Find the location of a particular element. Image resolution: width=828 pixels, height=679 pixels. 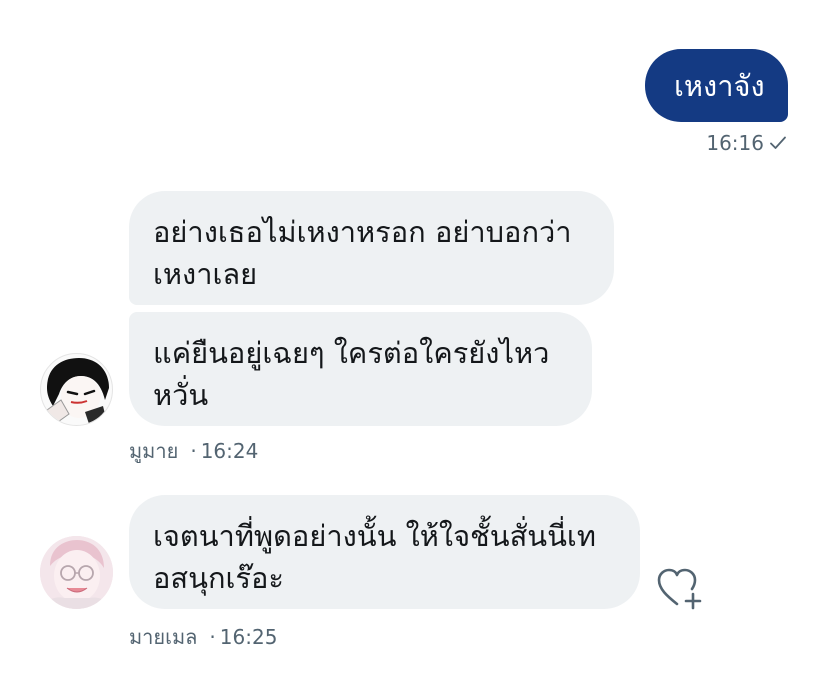

sender-name: มายเมล is located at coordinates (163, 637).